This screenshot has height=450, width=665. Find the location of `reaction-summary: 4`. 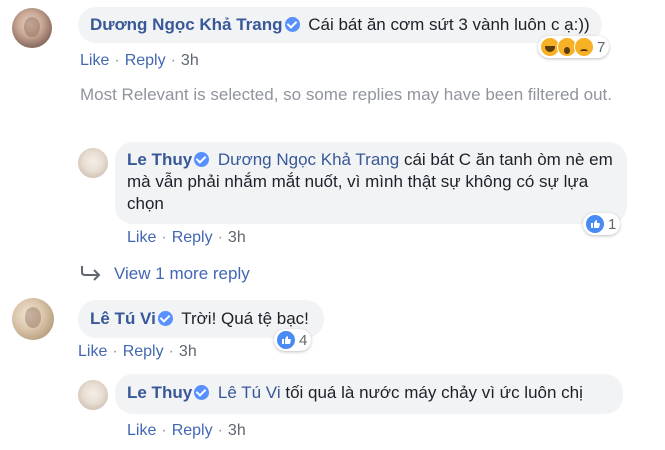

reaction-summary: 4 is located at coordinates (293, 340).